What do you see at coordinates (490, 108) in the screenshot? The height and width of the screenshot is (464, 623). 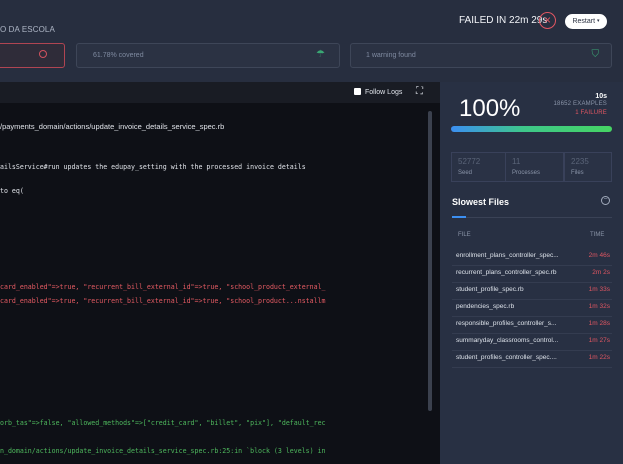 I see `progress-percent: 100%` at bounding box center [490, 108].